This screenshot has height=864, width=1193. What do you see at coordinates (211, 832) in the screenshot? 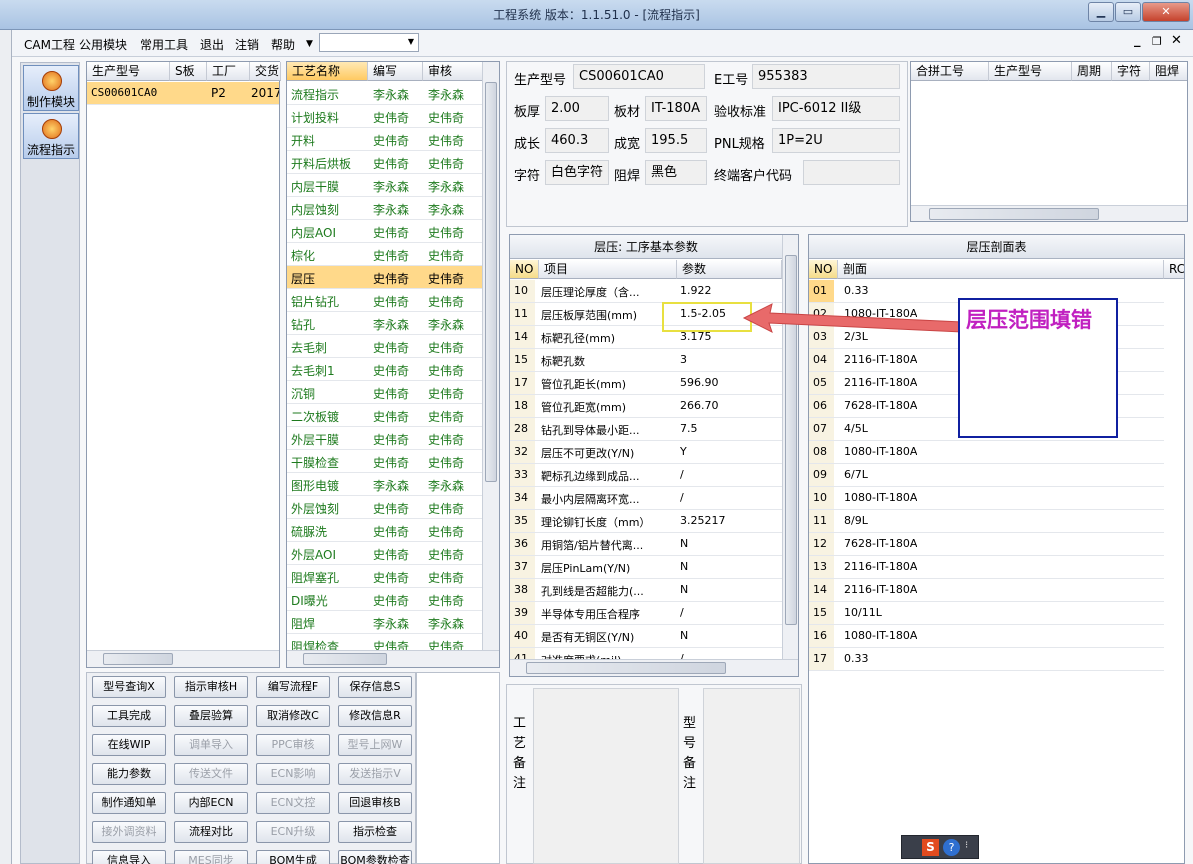
I see `action-button: 流程对比` at bounding box center [211, 832].